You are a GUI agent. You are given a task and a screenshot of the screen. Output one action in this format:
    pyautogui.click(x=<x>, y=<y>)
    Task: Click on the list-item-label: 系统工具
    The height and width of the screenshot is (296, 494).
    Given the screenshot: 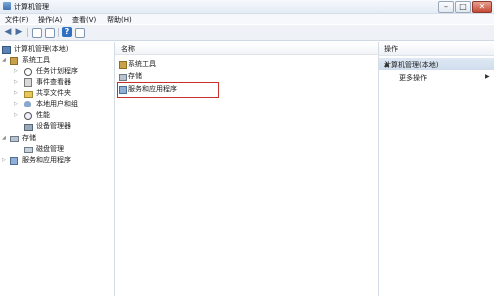 What is the action you would take?
    pyautogui.click(x=142, y=64)
    